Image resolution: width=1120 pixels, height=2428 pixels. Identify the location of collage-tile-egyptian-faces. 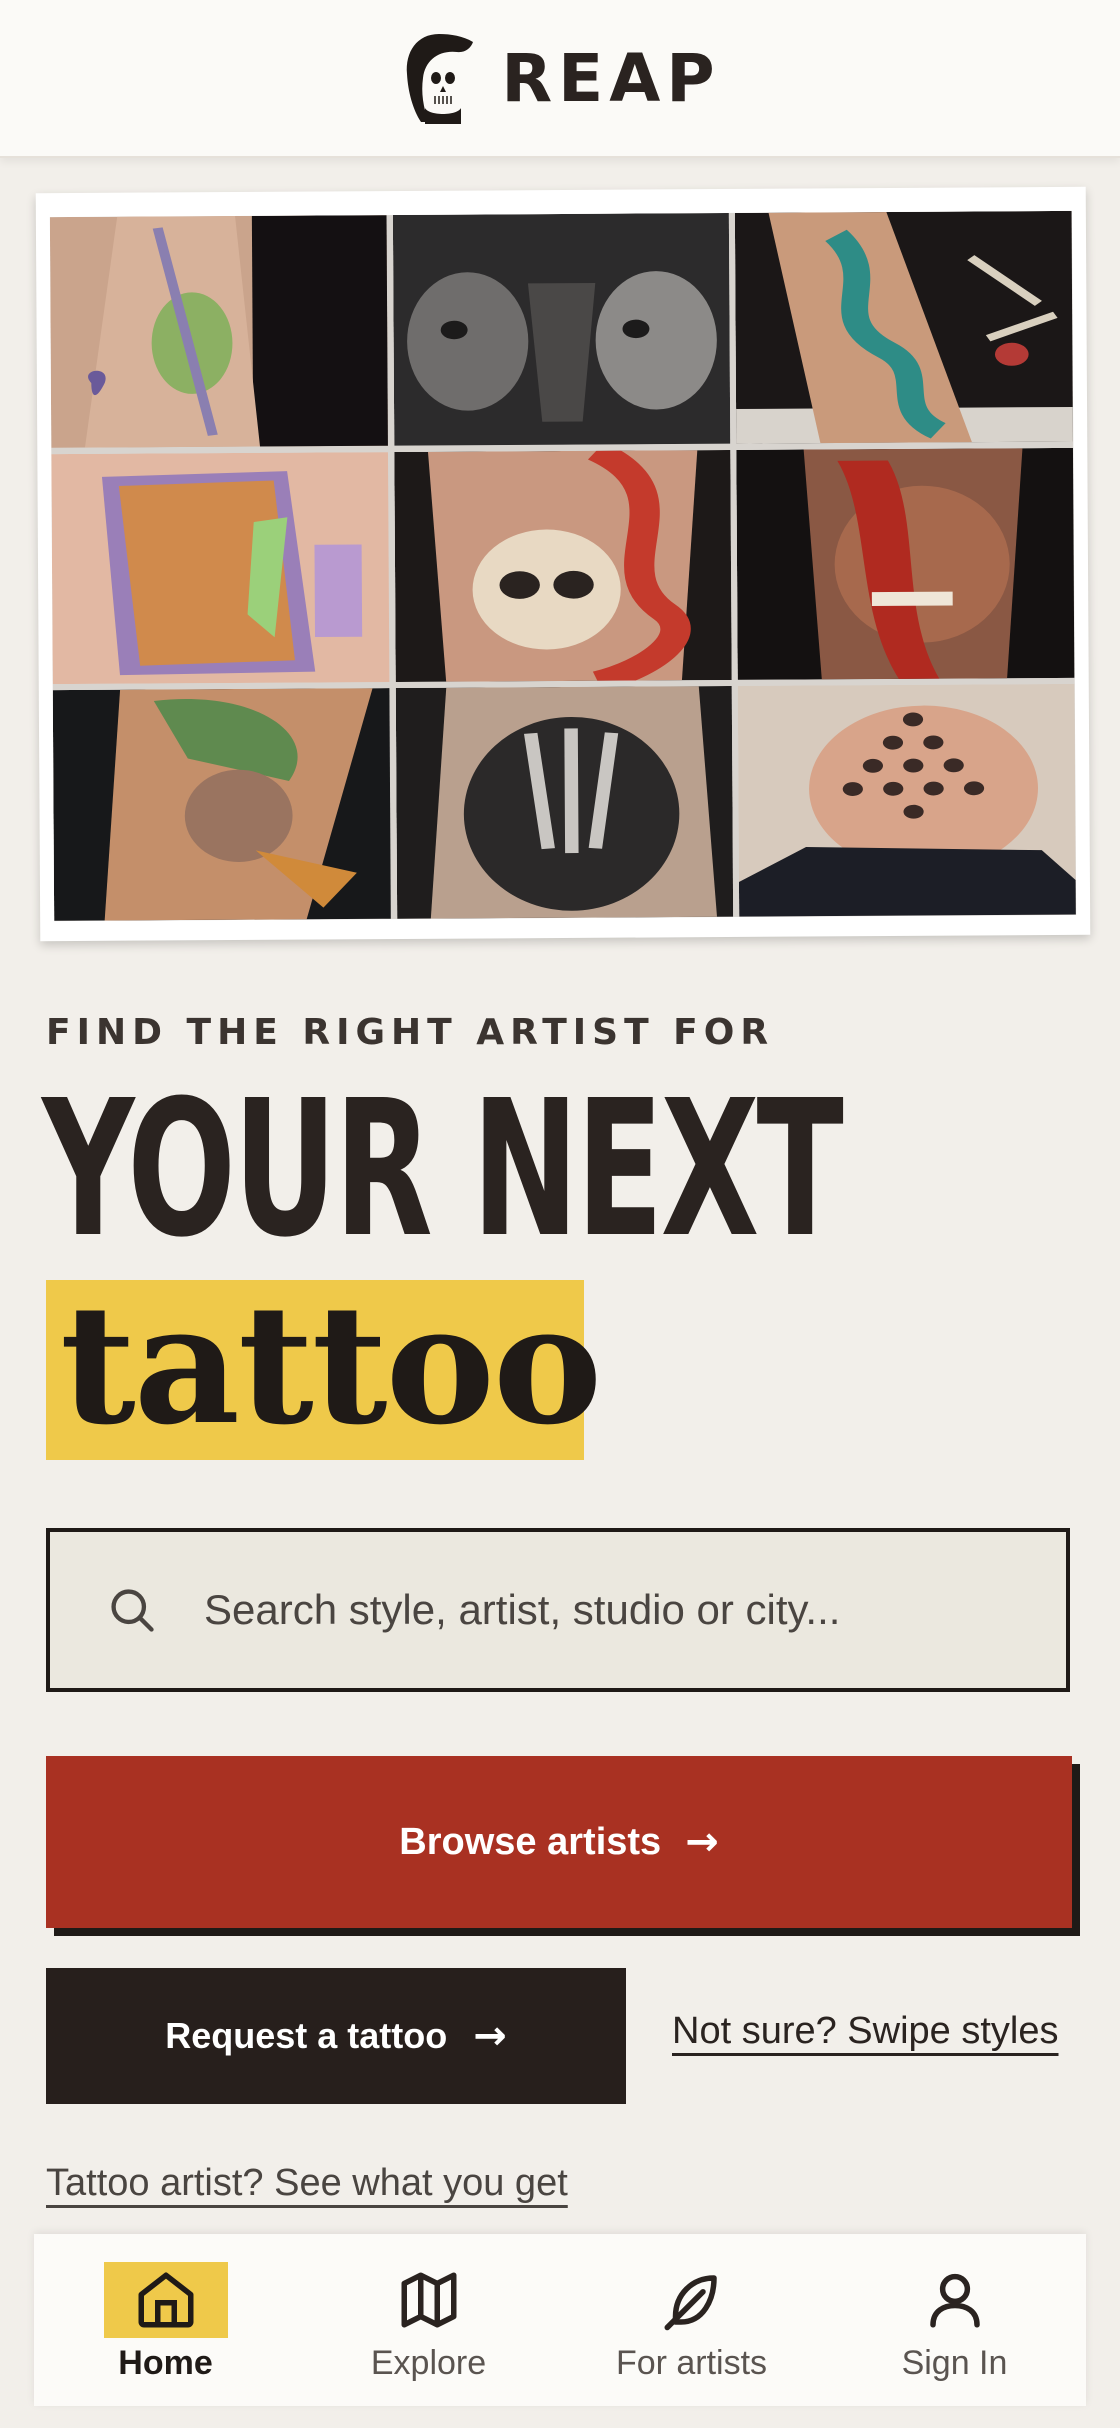
(561, 329).